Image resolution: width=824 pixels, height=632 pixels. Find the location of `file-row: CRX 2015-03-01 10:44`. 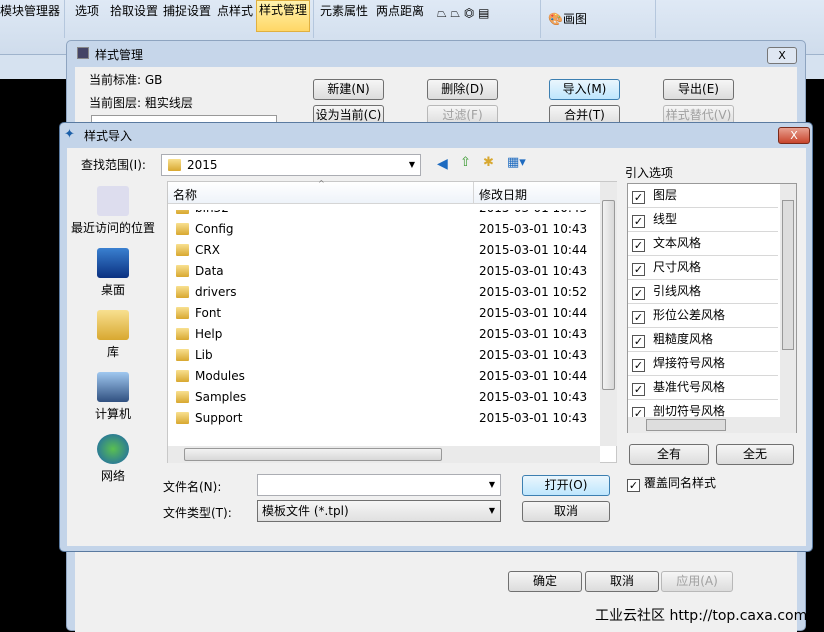

file-row: CRX 2015-03-01 10:44 is located at coordinates (384, 250).